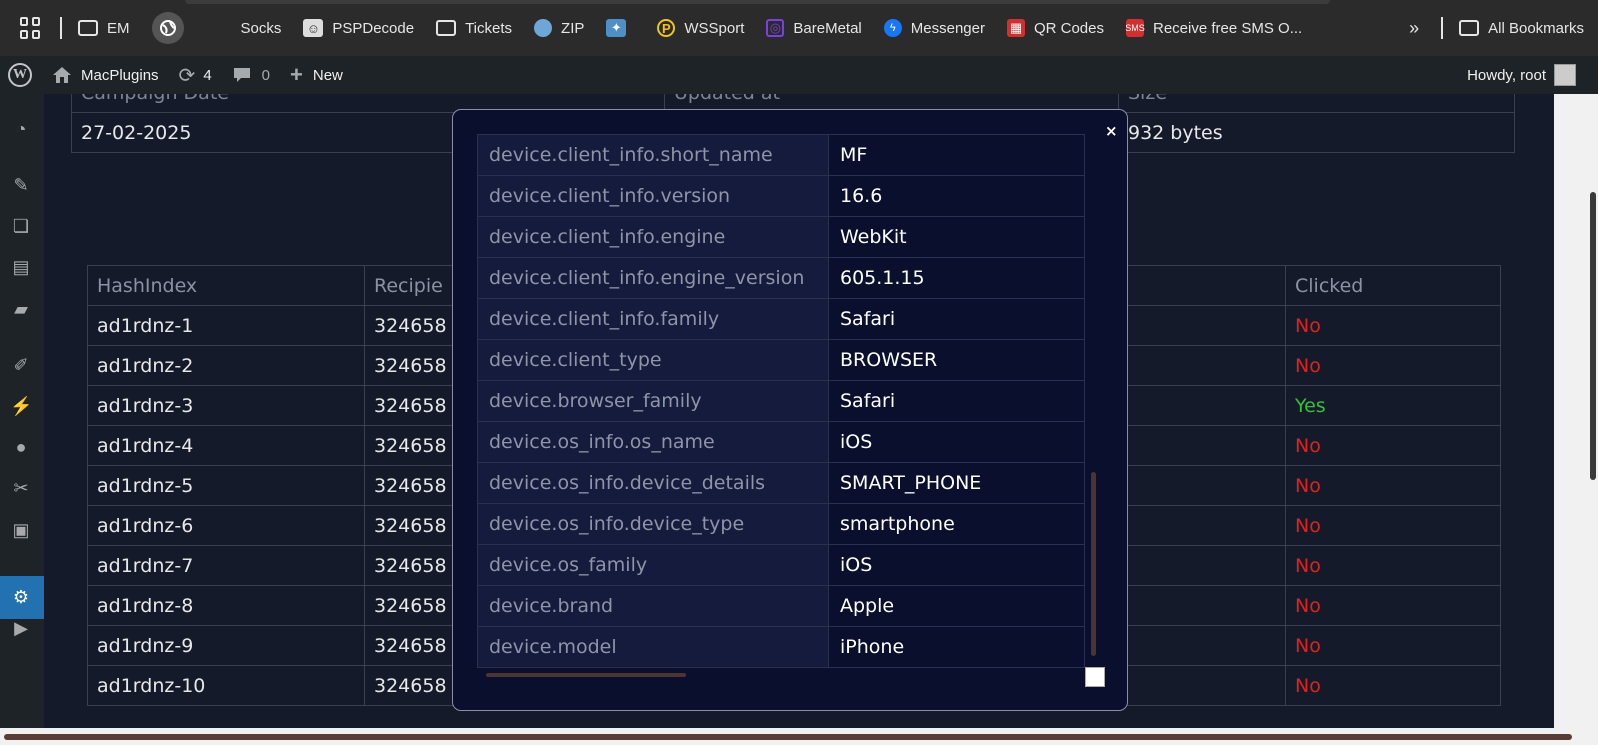  Describe the element at coordinates (251, 75) in the screenshot. I see `comments-link: 0` at that location.